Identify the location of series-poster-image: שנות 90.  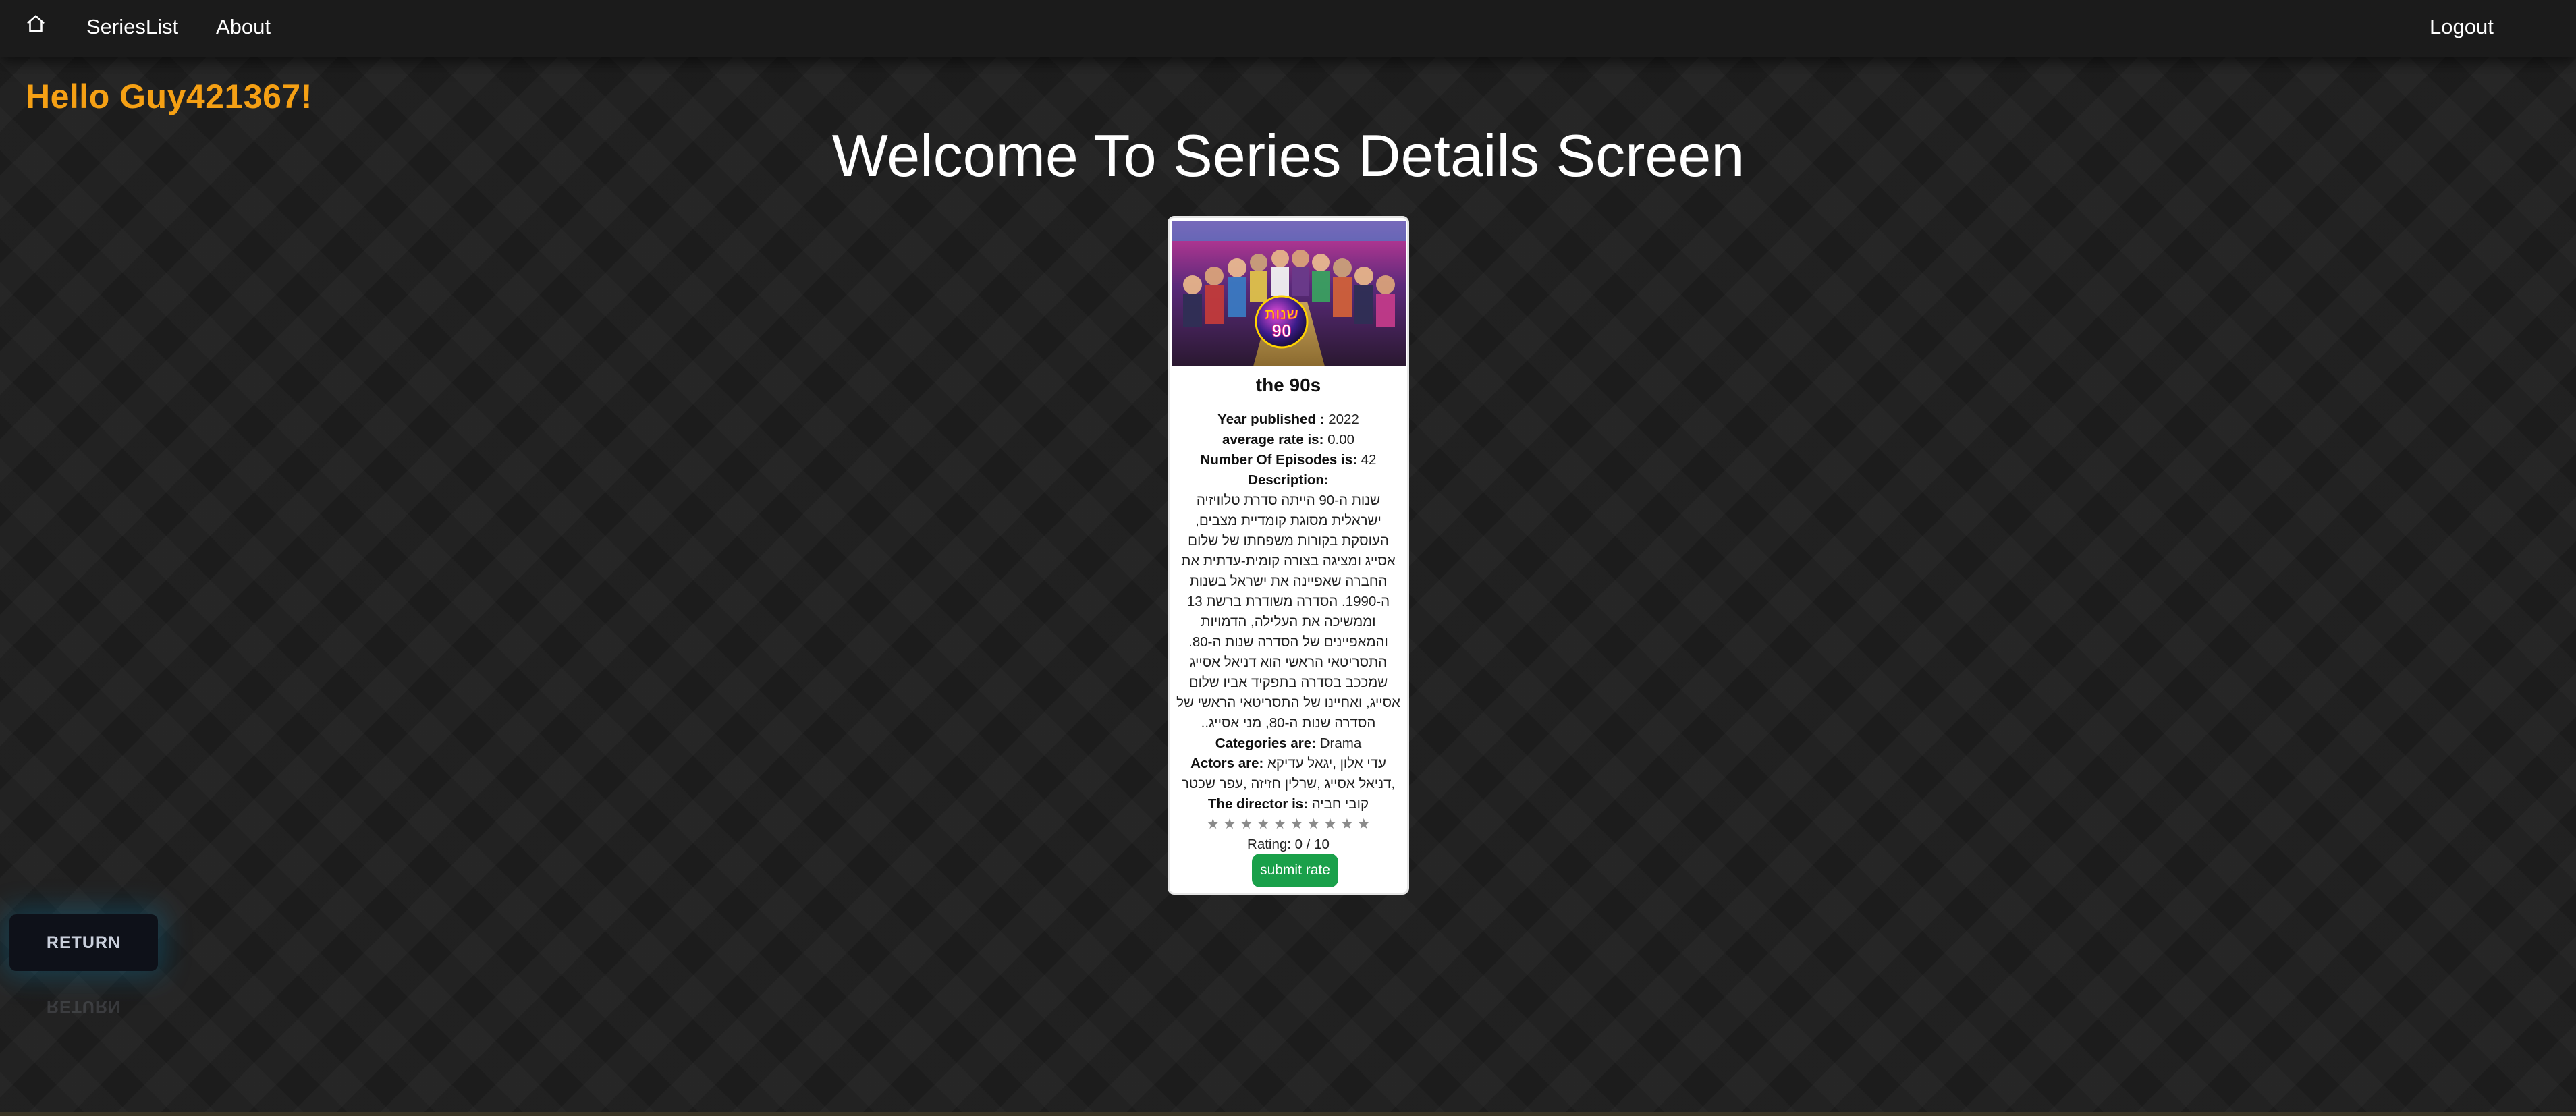
(1289, 293).